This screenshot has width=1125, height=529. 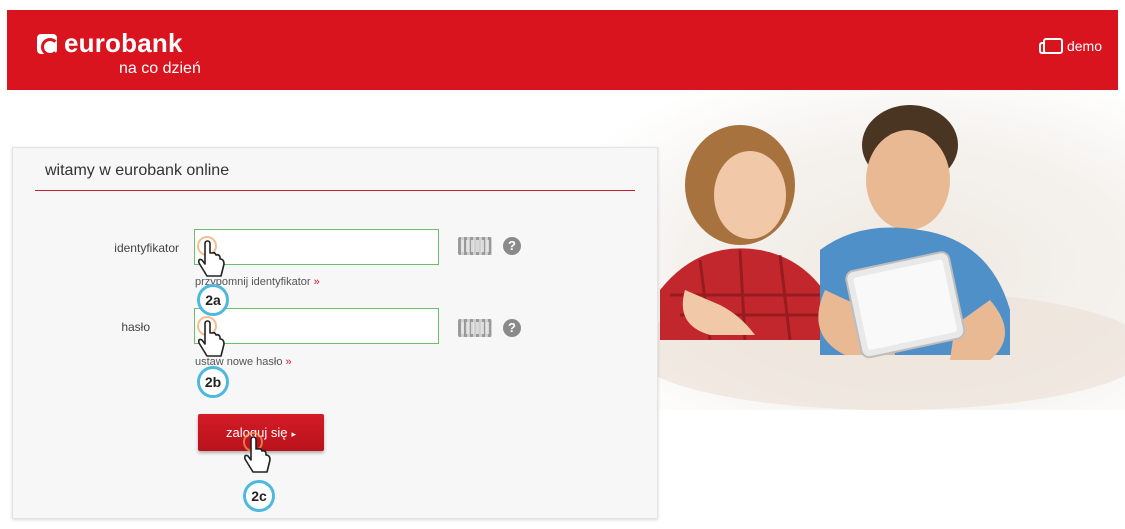 I want to click on logo-tagline: na co dzień, so click(x=160, y=68).